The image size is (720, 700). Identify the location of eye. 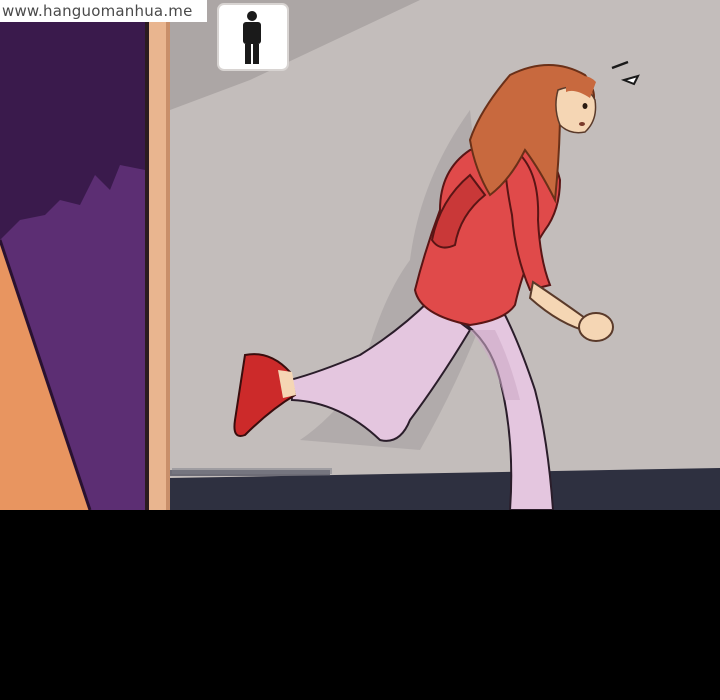
(585, 106).